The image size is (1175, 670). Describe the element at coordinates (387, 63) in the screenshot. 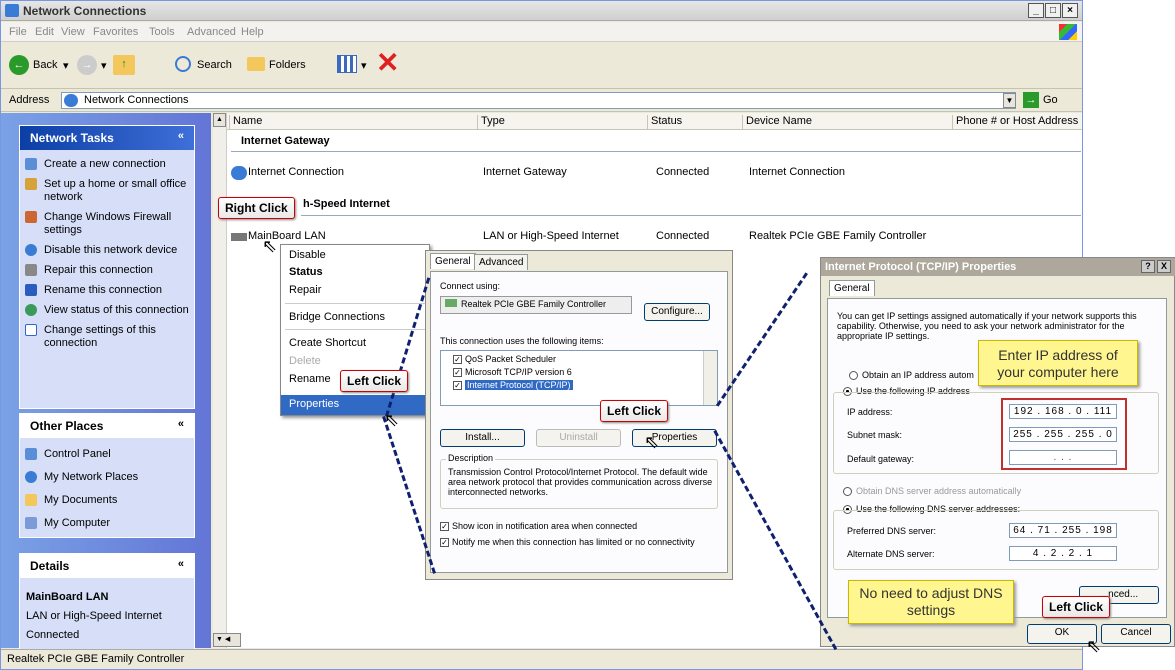

I see `delete-icon: ✕` at that location.